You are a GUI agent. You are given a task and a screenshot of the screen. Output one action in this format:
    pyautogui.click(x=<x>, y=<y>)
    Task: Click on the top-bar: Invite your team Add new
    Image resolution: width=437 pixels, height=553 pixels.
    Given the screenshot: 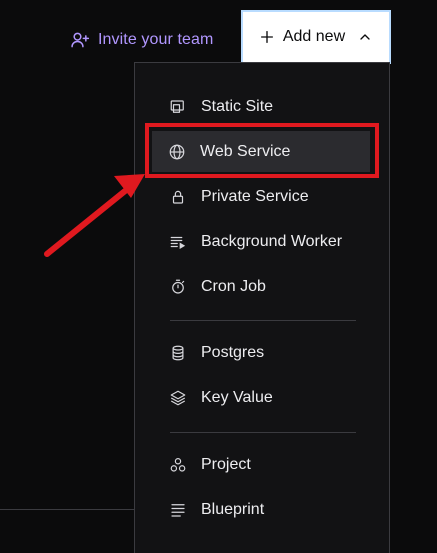 What is the action you would take?
    pyautogui.click(x=218, y=35)
    